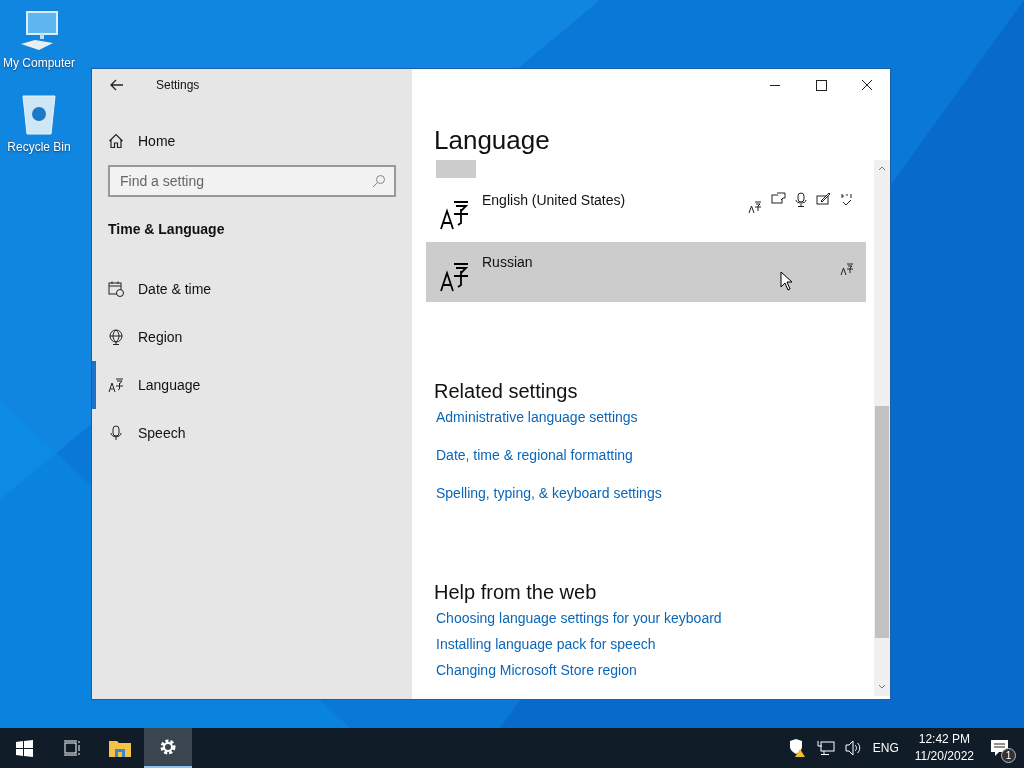  I want to click on installed-language-row: English (United States), so click(646, 210).